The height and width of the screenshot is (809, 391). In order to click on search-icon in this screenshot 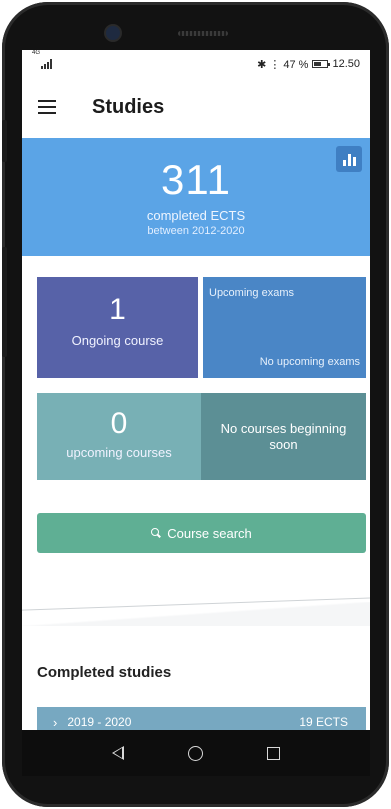, I will do `click(156, 533)`.